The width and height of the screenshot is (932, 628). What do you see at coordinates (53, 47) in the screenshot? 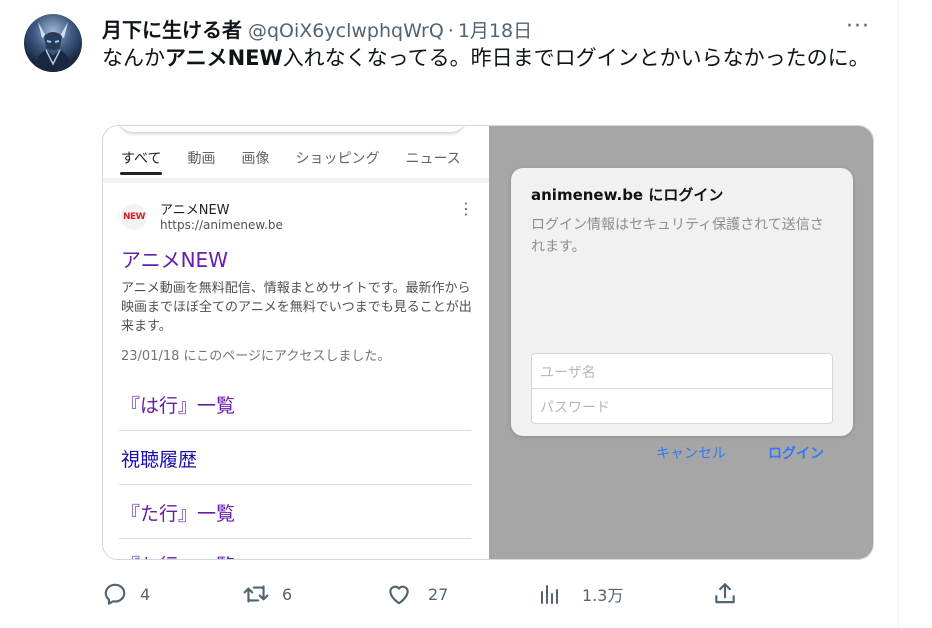
I see `avatar-figure-icon` at bounding box center [53, 47].